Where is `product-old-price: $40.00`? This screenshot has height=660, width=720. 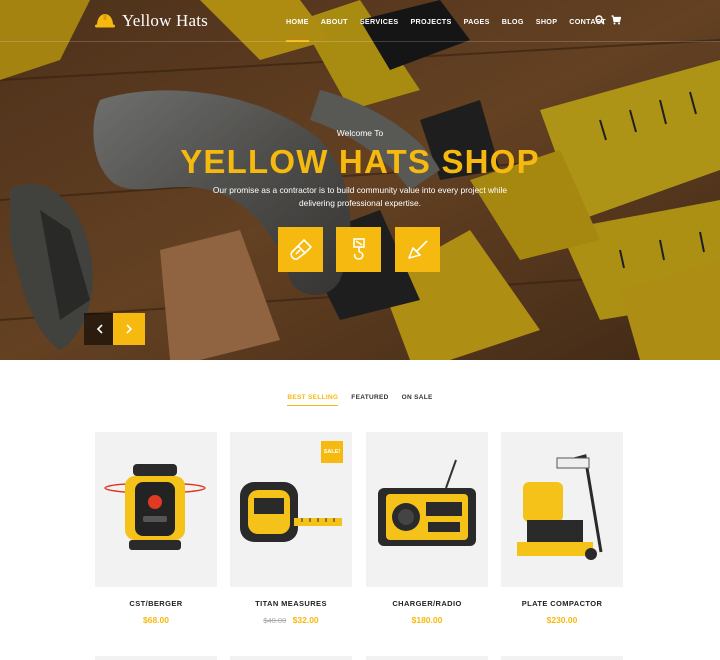 product-old-price: $40.00 is located at coordinates (275, 620).